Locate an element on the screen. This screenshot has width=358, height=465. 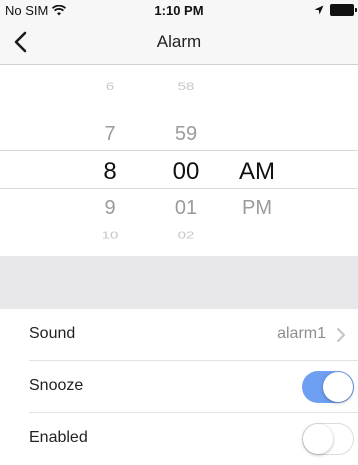
minute-option: 59 is located at coordinates (186, 134).